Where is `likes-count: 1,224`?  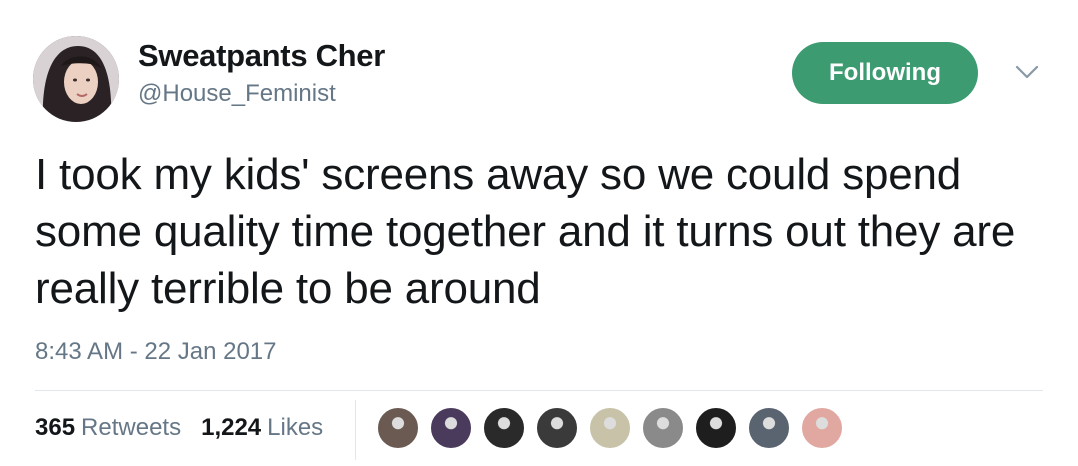
likes-count: 1,224 is located at coordinates (231, 427).